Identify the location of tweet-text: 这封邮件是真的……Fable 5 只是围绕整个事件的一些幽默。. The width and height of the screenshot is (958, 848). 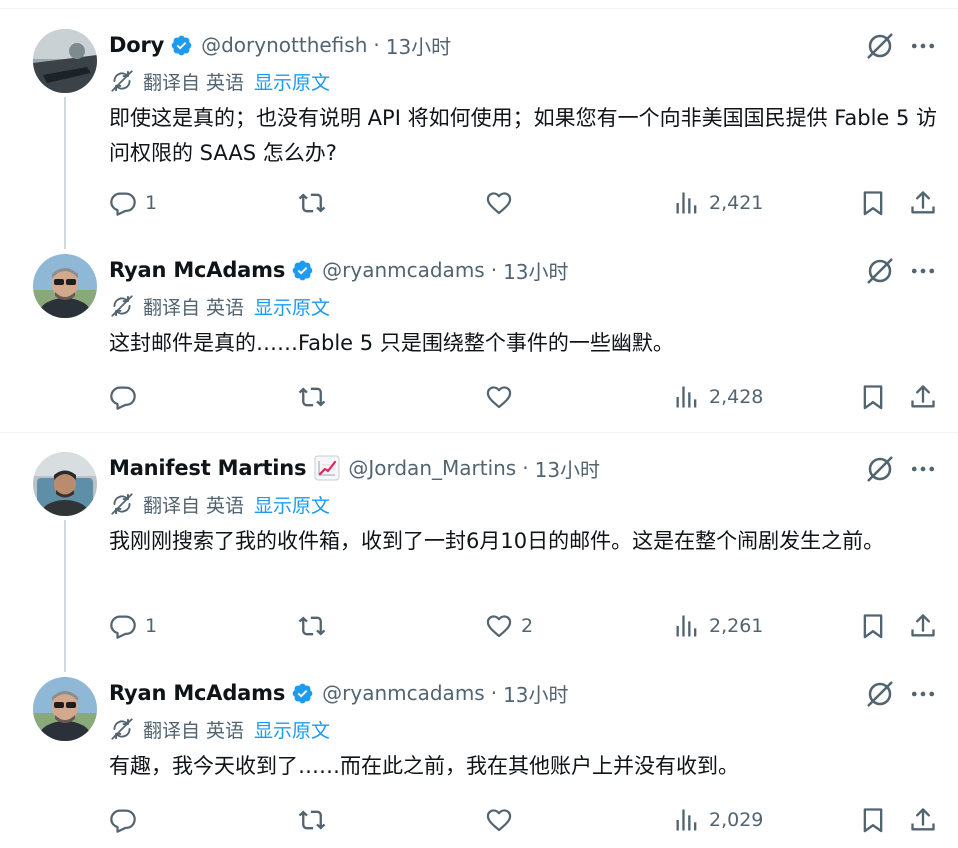
(391, 343).